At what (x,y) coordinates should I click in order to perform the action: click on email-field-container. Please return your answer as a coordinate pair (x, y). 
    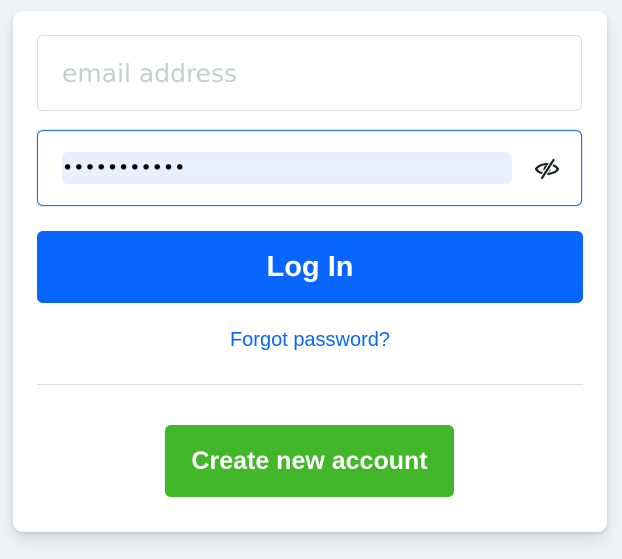
    Looking at the image, I should click on (309, 73).